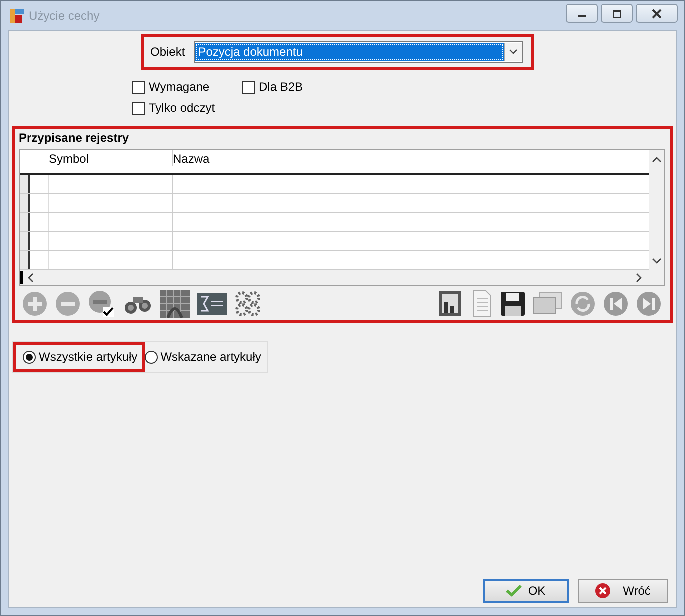  Describe the element at coordinates (171, 87) in the screenshot. I see `checkbox: Wymagane` at that location.